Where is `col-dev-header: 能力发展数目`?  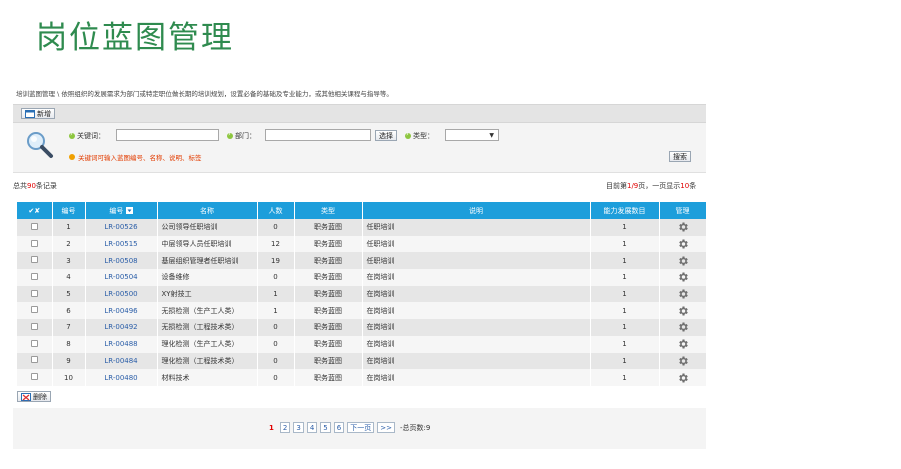 col-dev-header: 能力发展数目 is located at coordinates (625, 210).